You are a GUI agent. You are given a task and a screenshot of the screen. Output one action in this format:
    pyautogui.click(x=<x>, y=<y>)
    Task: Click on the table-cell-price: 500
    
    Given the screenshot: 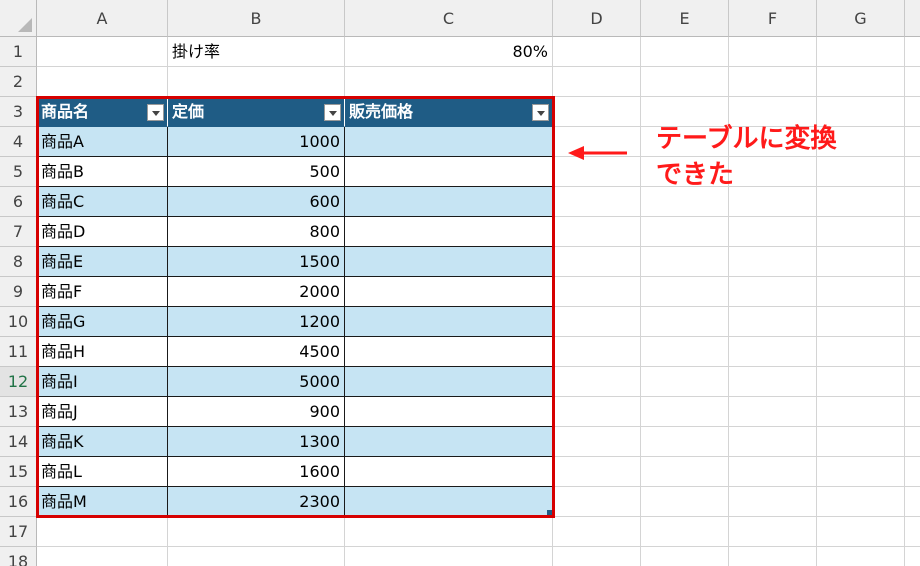 What is the action you would take?
    pyautogui.click(x=256, y=172)
    